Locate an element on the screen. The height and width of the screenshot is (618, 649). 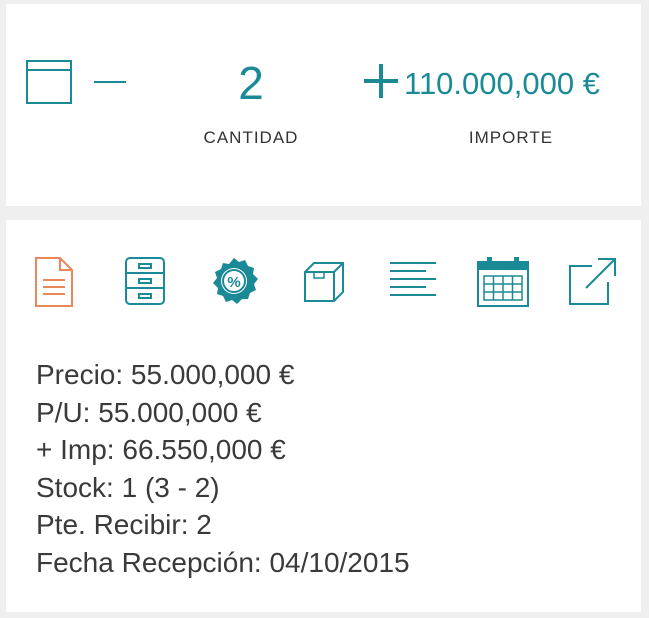
document-icon is located at coordinates (54, 282).